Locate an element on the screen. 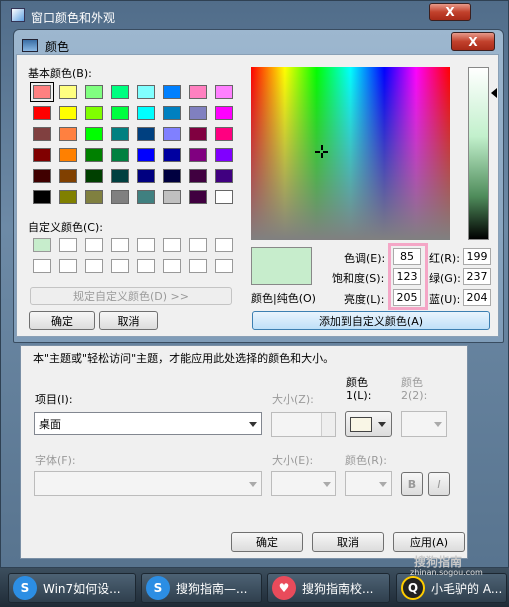 The width and height of the screenshot is (509, 607). crosshair-icon is located at coordinates (321, 151).